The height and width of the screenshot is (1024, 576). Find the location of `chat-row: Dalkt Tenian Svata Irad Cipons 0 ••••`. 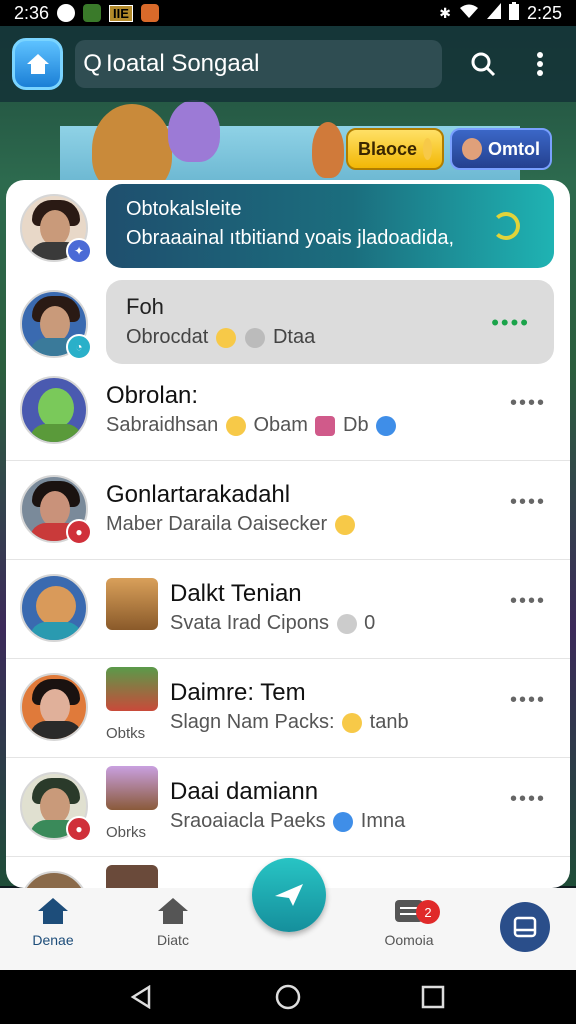

chat-row: Dalkt Tenian Svata Irad Cipons 0 •••• is located at coordinates (288, 609).